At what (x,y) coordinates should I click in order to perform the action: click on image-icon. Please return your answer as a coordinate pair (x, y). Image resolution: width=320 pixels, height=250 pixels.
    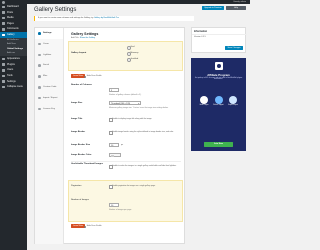
    Looking at the image, I should click on (39, 44).